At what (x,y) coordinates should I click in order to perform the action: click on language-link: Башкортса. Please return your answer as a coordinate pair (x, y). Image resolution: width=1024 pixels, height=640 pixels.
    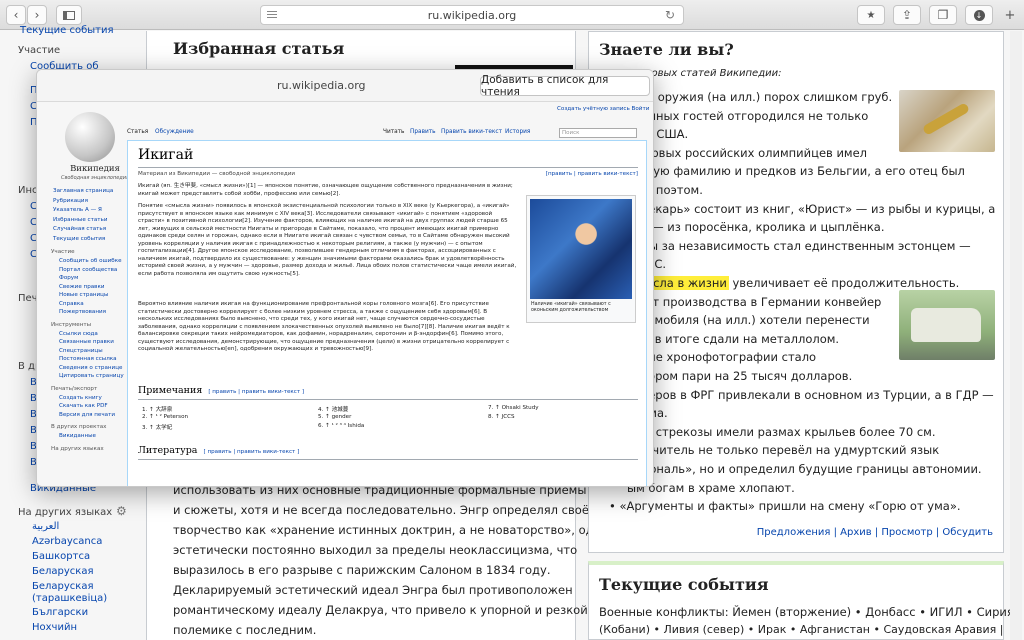
    Looking at the image, I should click on (61, 556).